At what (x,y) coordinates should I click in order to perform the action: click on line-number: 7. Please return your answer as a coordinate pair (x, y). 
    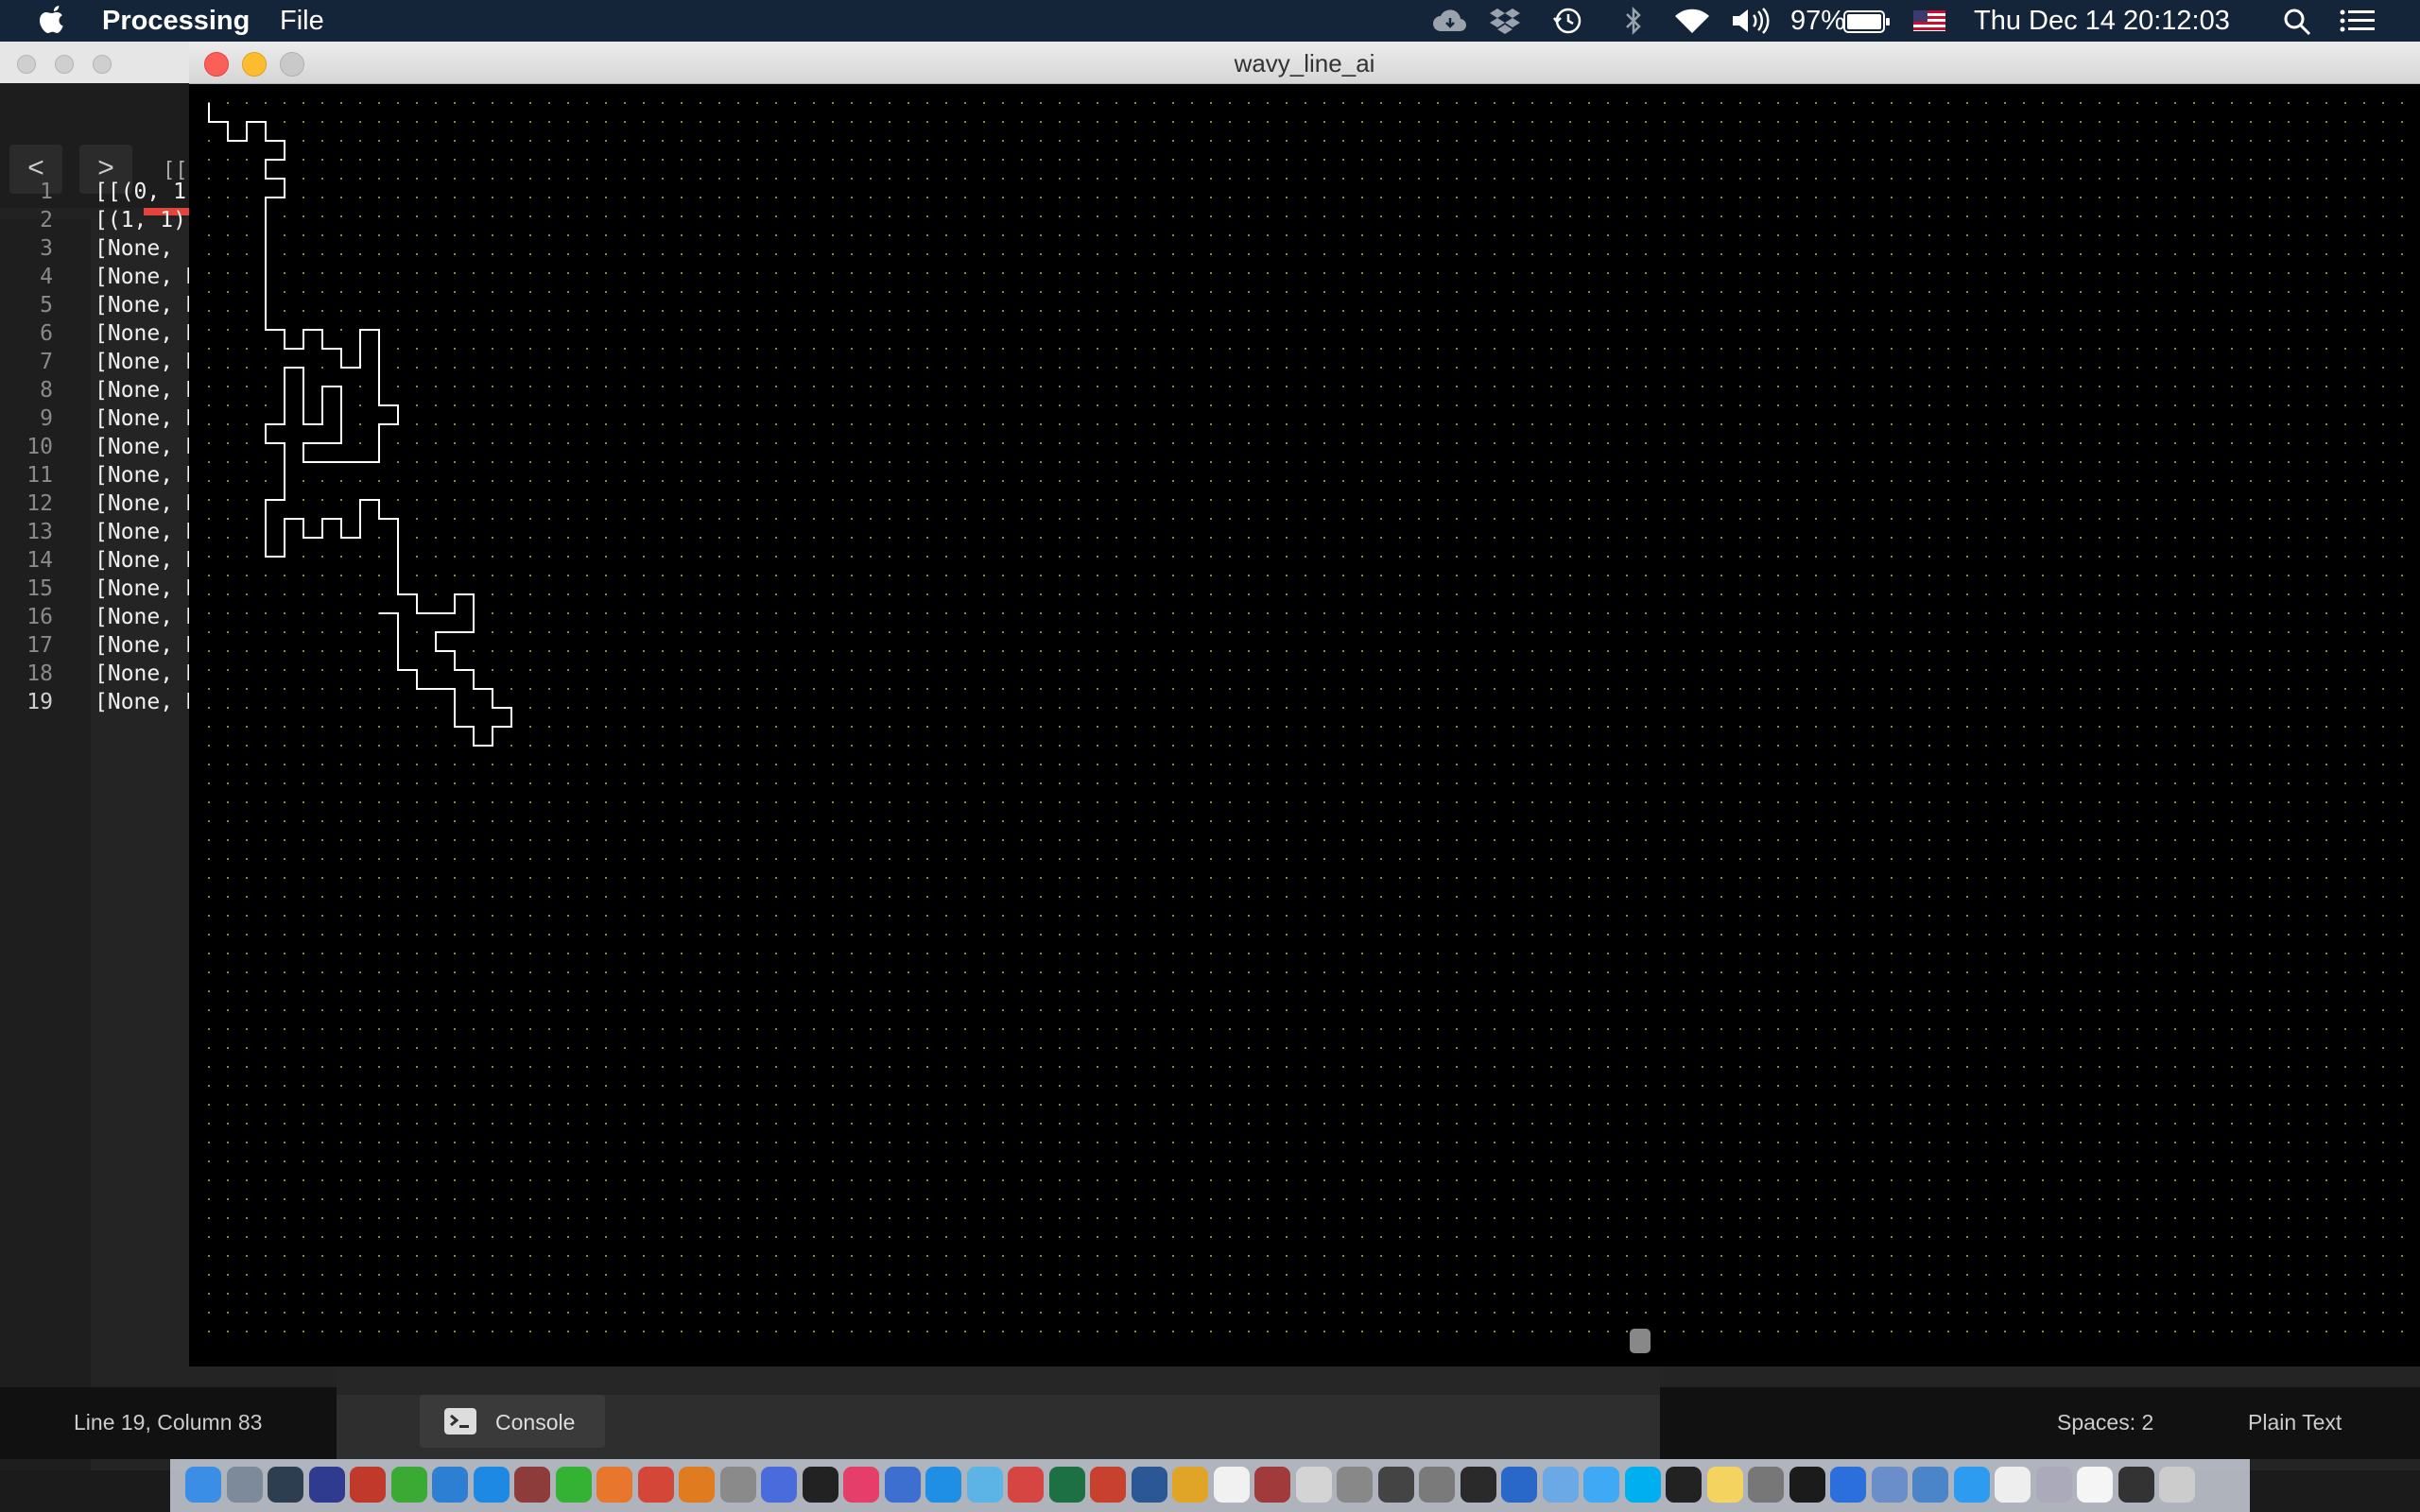
    Looking at the image, I should click on (46, 362).